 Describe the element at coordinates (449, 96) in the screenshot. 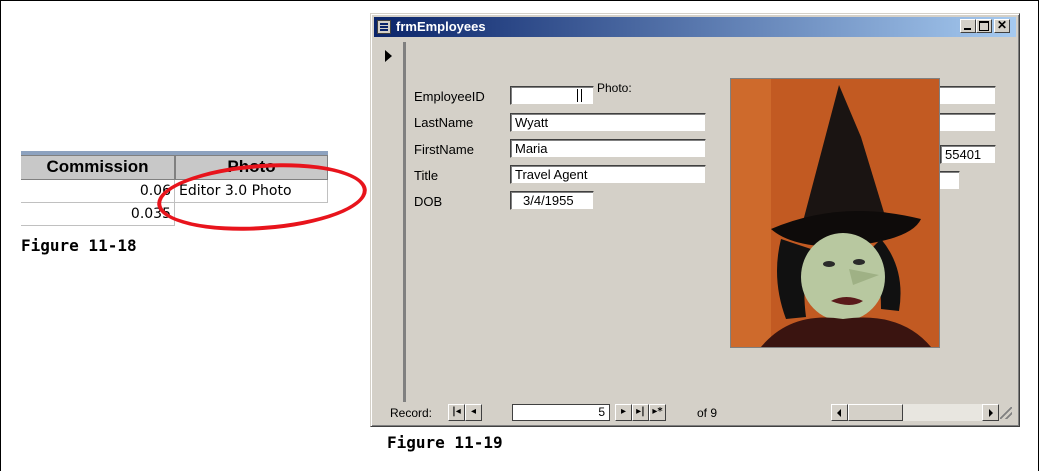

I see `employee-id-label: EmployeeID` at that location.